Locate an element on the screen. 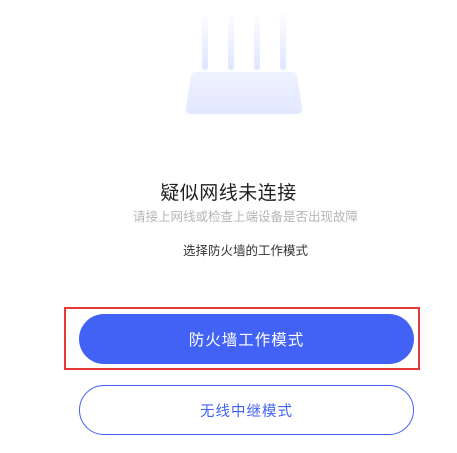  firewall-mode-label: 防火墙工作模式 is located at coordinates (246, 340).